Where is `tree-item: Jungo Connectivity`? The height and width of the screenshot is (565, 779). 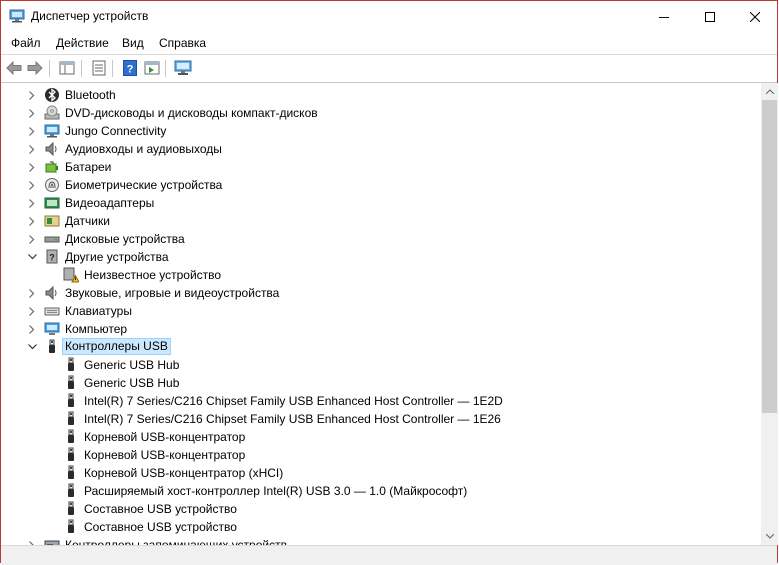
tree-item: Jungo Connectivity is located at coordinates (381, 131).